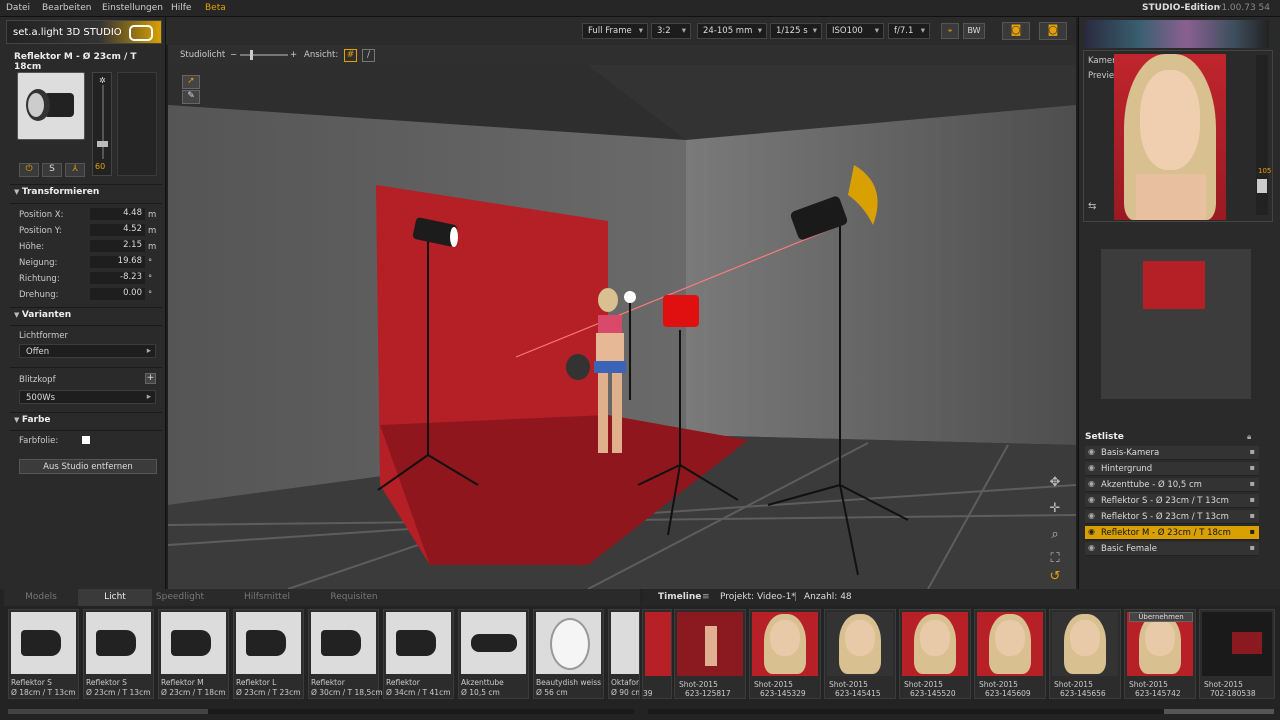 The height and width of the screenshot is (720, 1280). What do you see at coordinates (671, 31) in the screenshot?
I see `ratio-select: 3:2` at bounding box center [671, 31].